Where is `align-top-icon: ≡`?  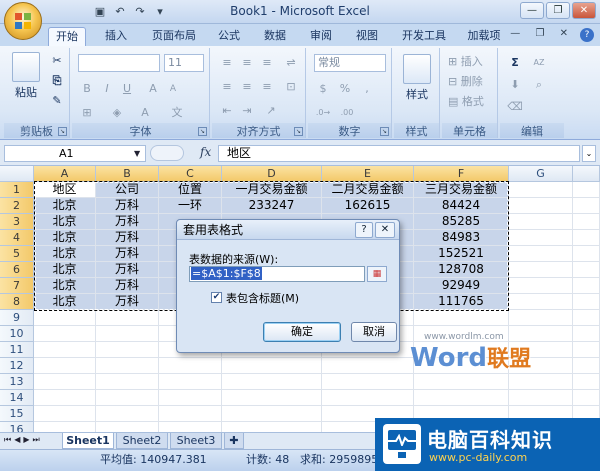 align-top-icon: ≡ is located at coordinates (227, 63).